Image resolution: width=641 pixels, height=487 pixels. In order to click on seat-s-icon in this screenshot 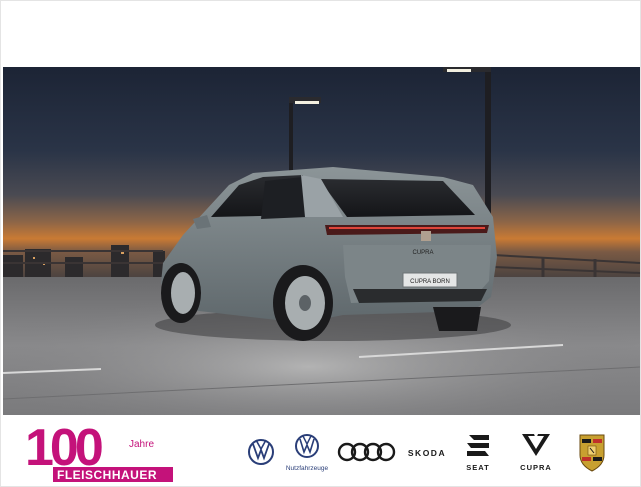, I will do `click(478, 445)`.